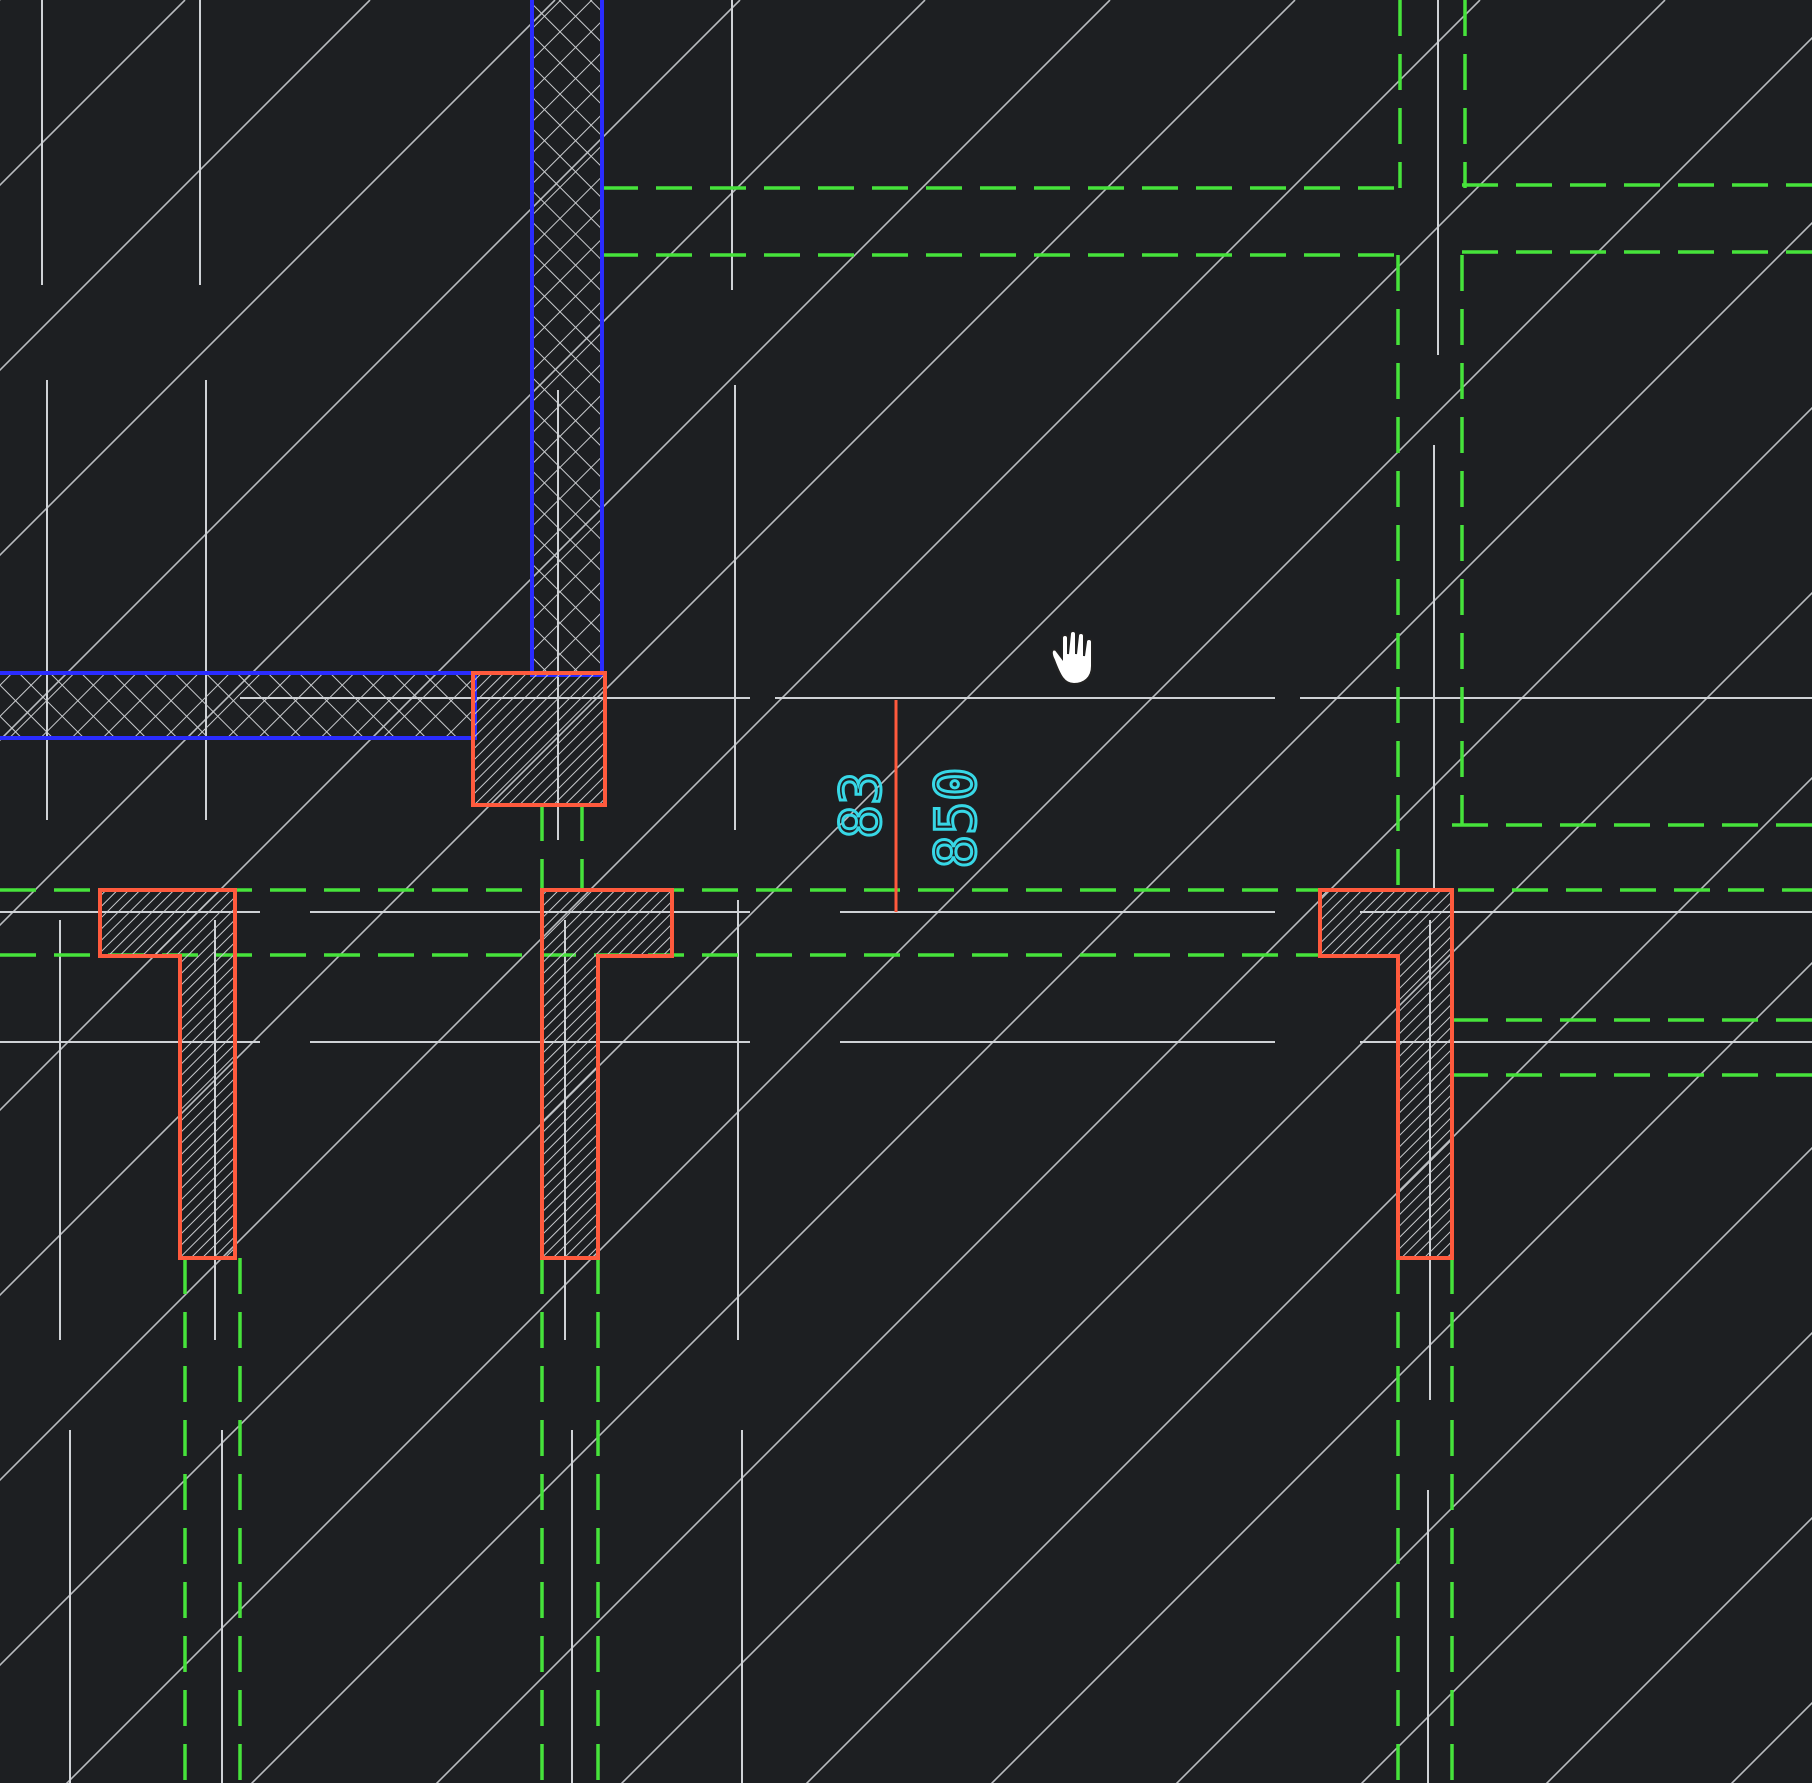 This screenshot has height=1783, width=1812. I want to click on blue-wall-vertical, so click(567, 338).